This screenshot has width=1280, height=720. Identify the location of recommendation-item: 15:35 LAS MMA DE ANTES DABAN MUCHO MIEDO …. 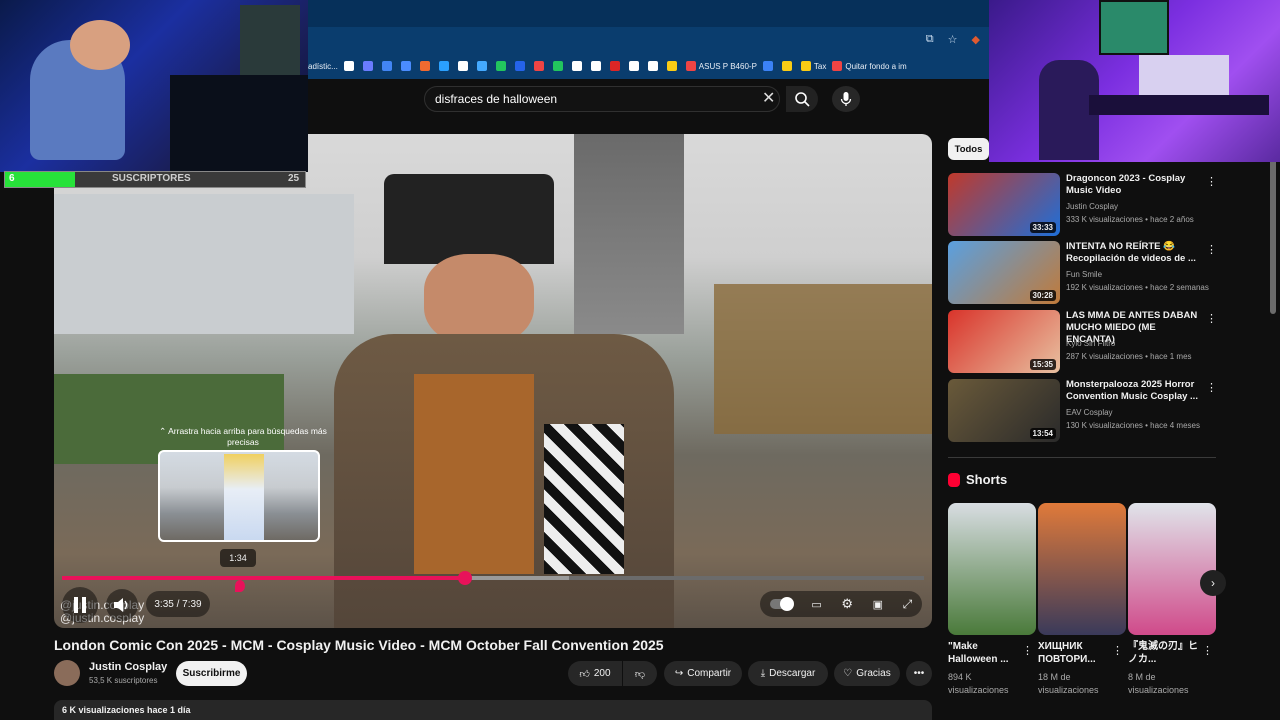
(1083, 342).